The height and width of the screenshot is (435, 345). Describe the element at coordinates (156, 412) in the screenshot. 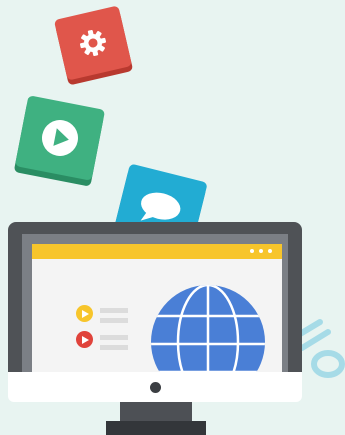

I see `monitor-stand-neck` at that location.